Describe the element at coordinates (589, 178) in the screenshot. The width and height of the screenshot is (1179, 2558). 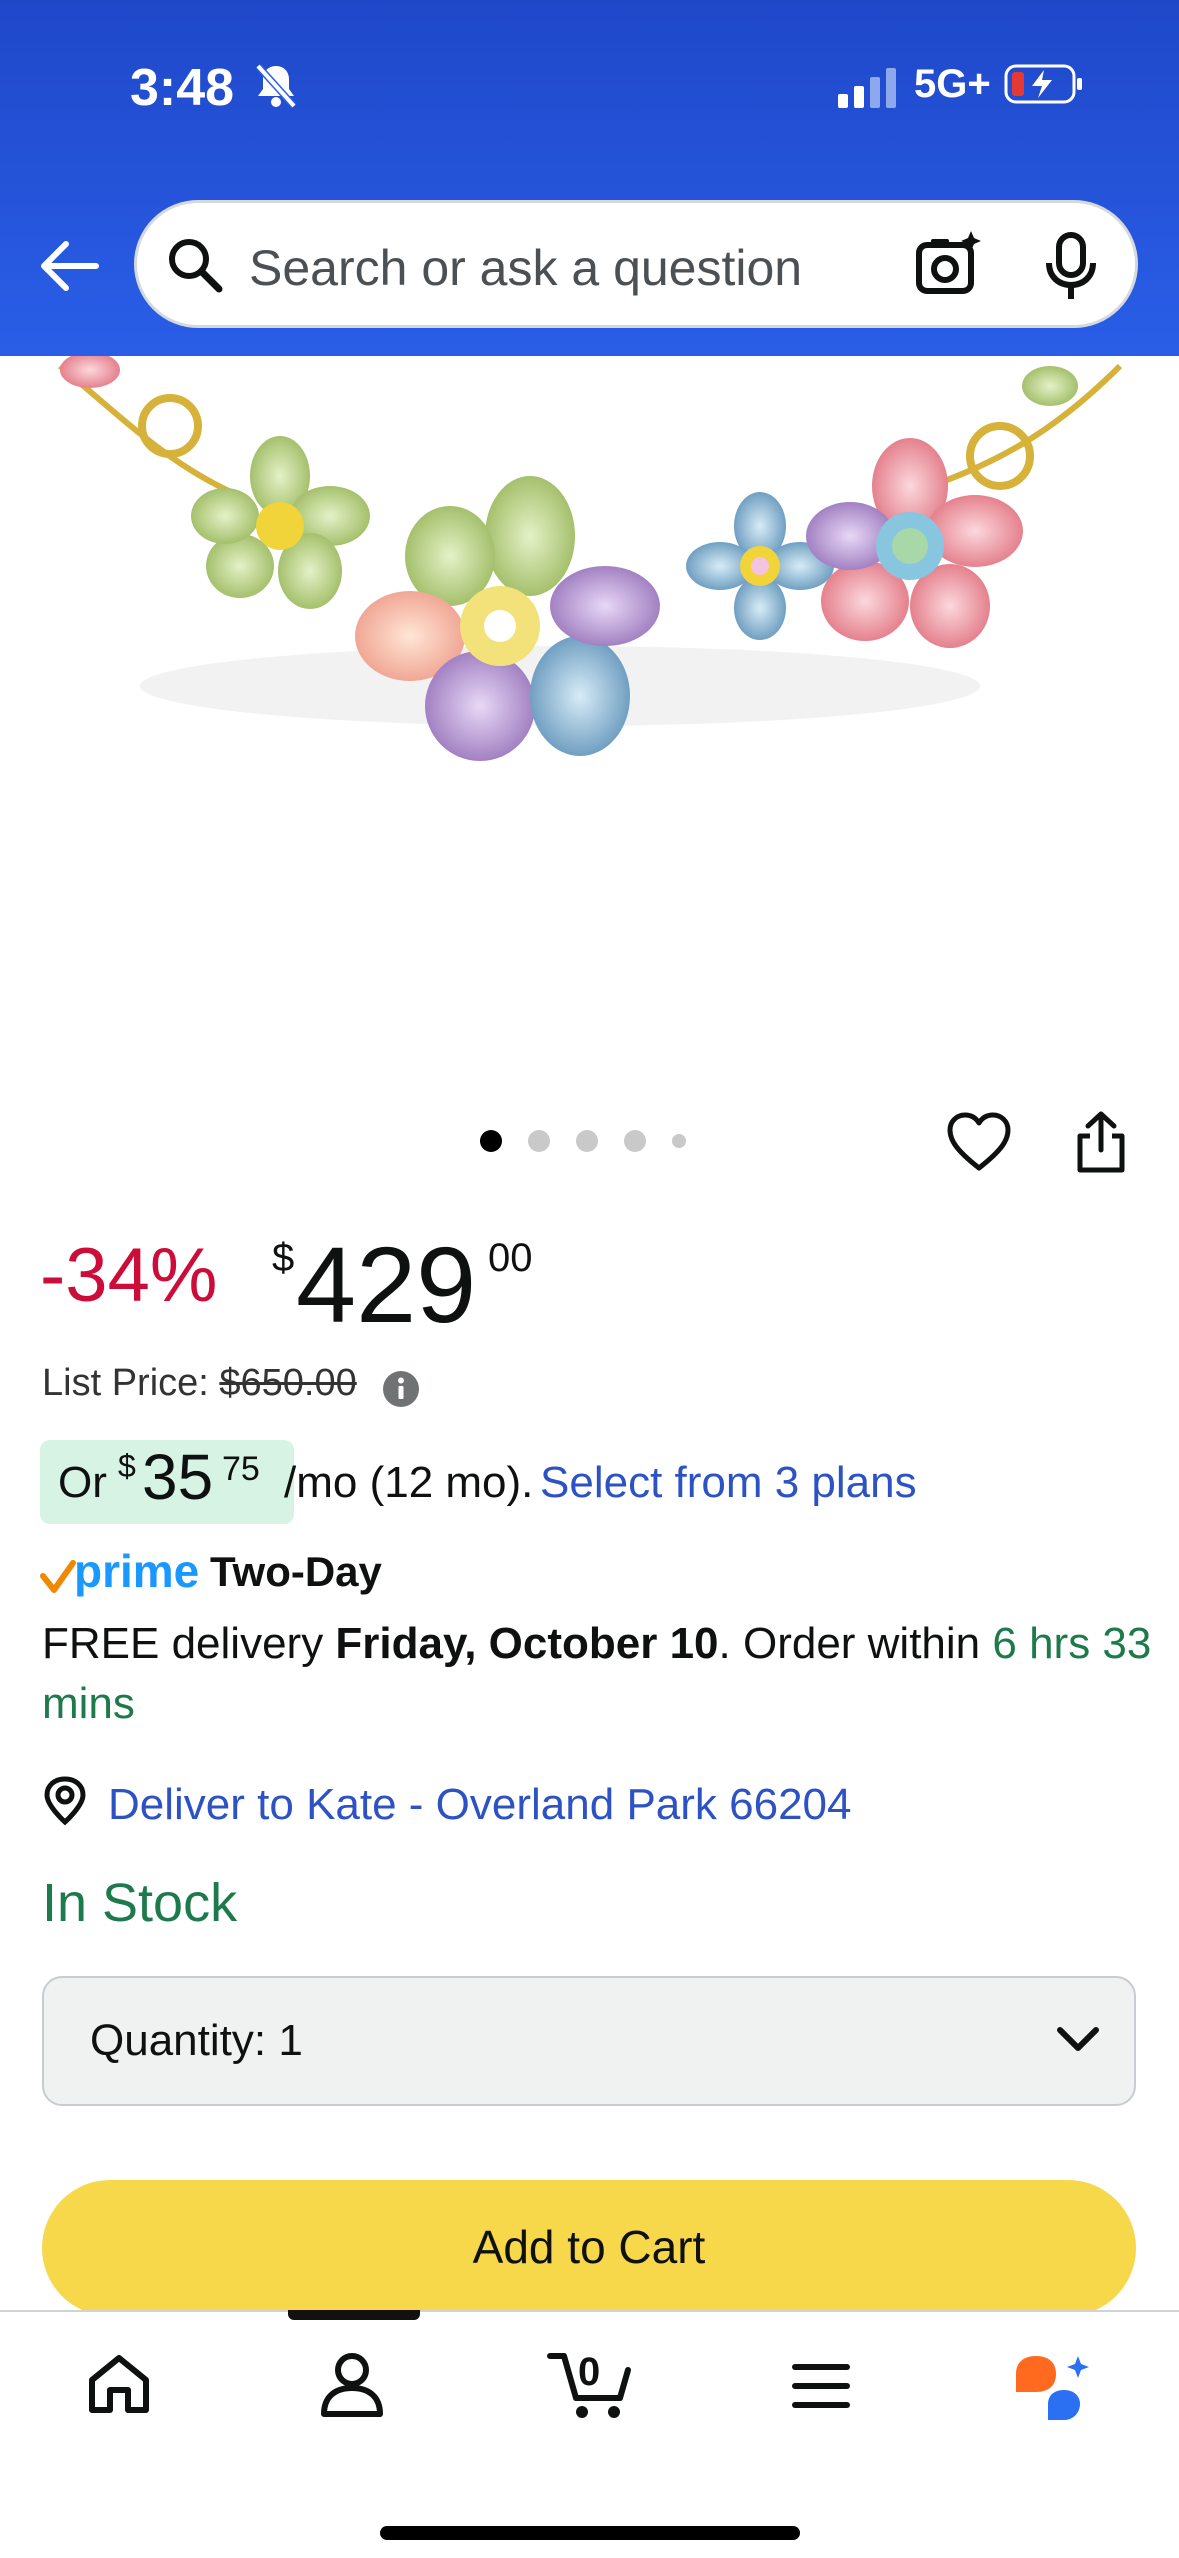
I see `app-header: 3:48 5G+ Search or ask a question` at that location.